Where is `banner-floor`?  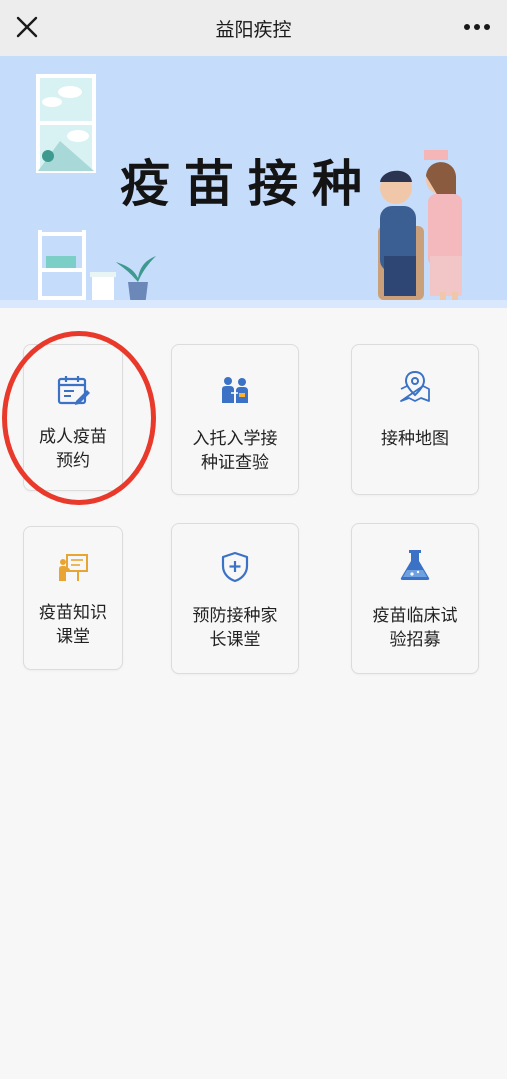
banner-floor is located at coordinates (253, 304).